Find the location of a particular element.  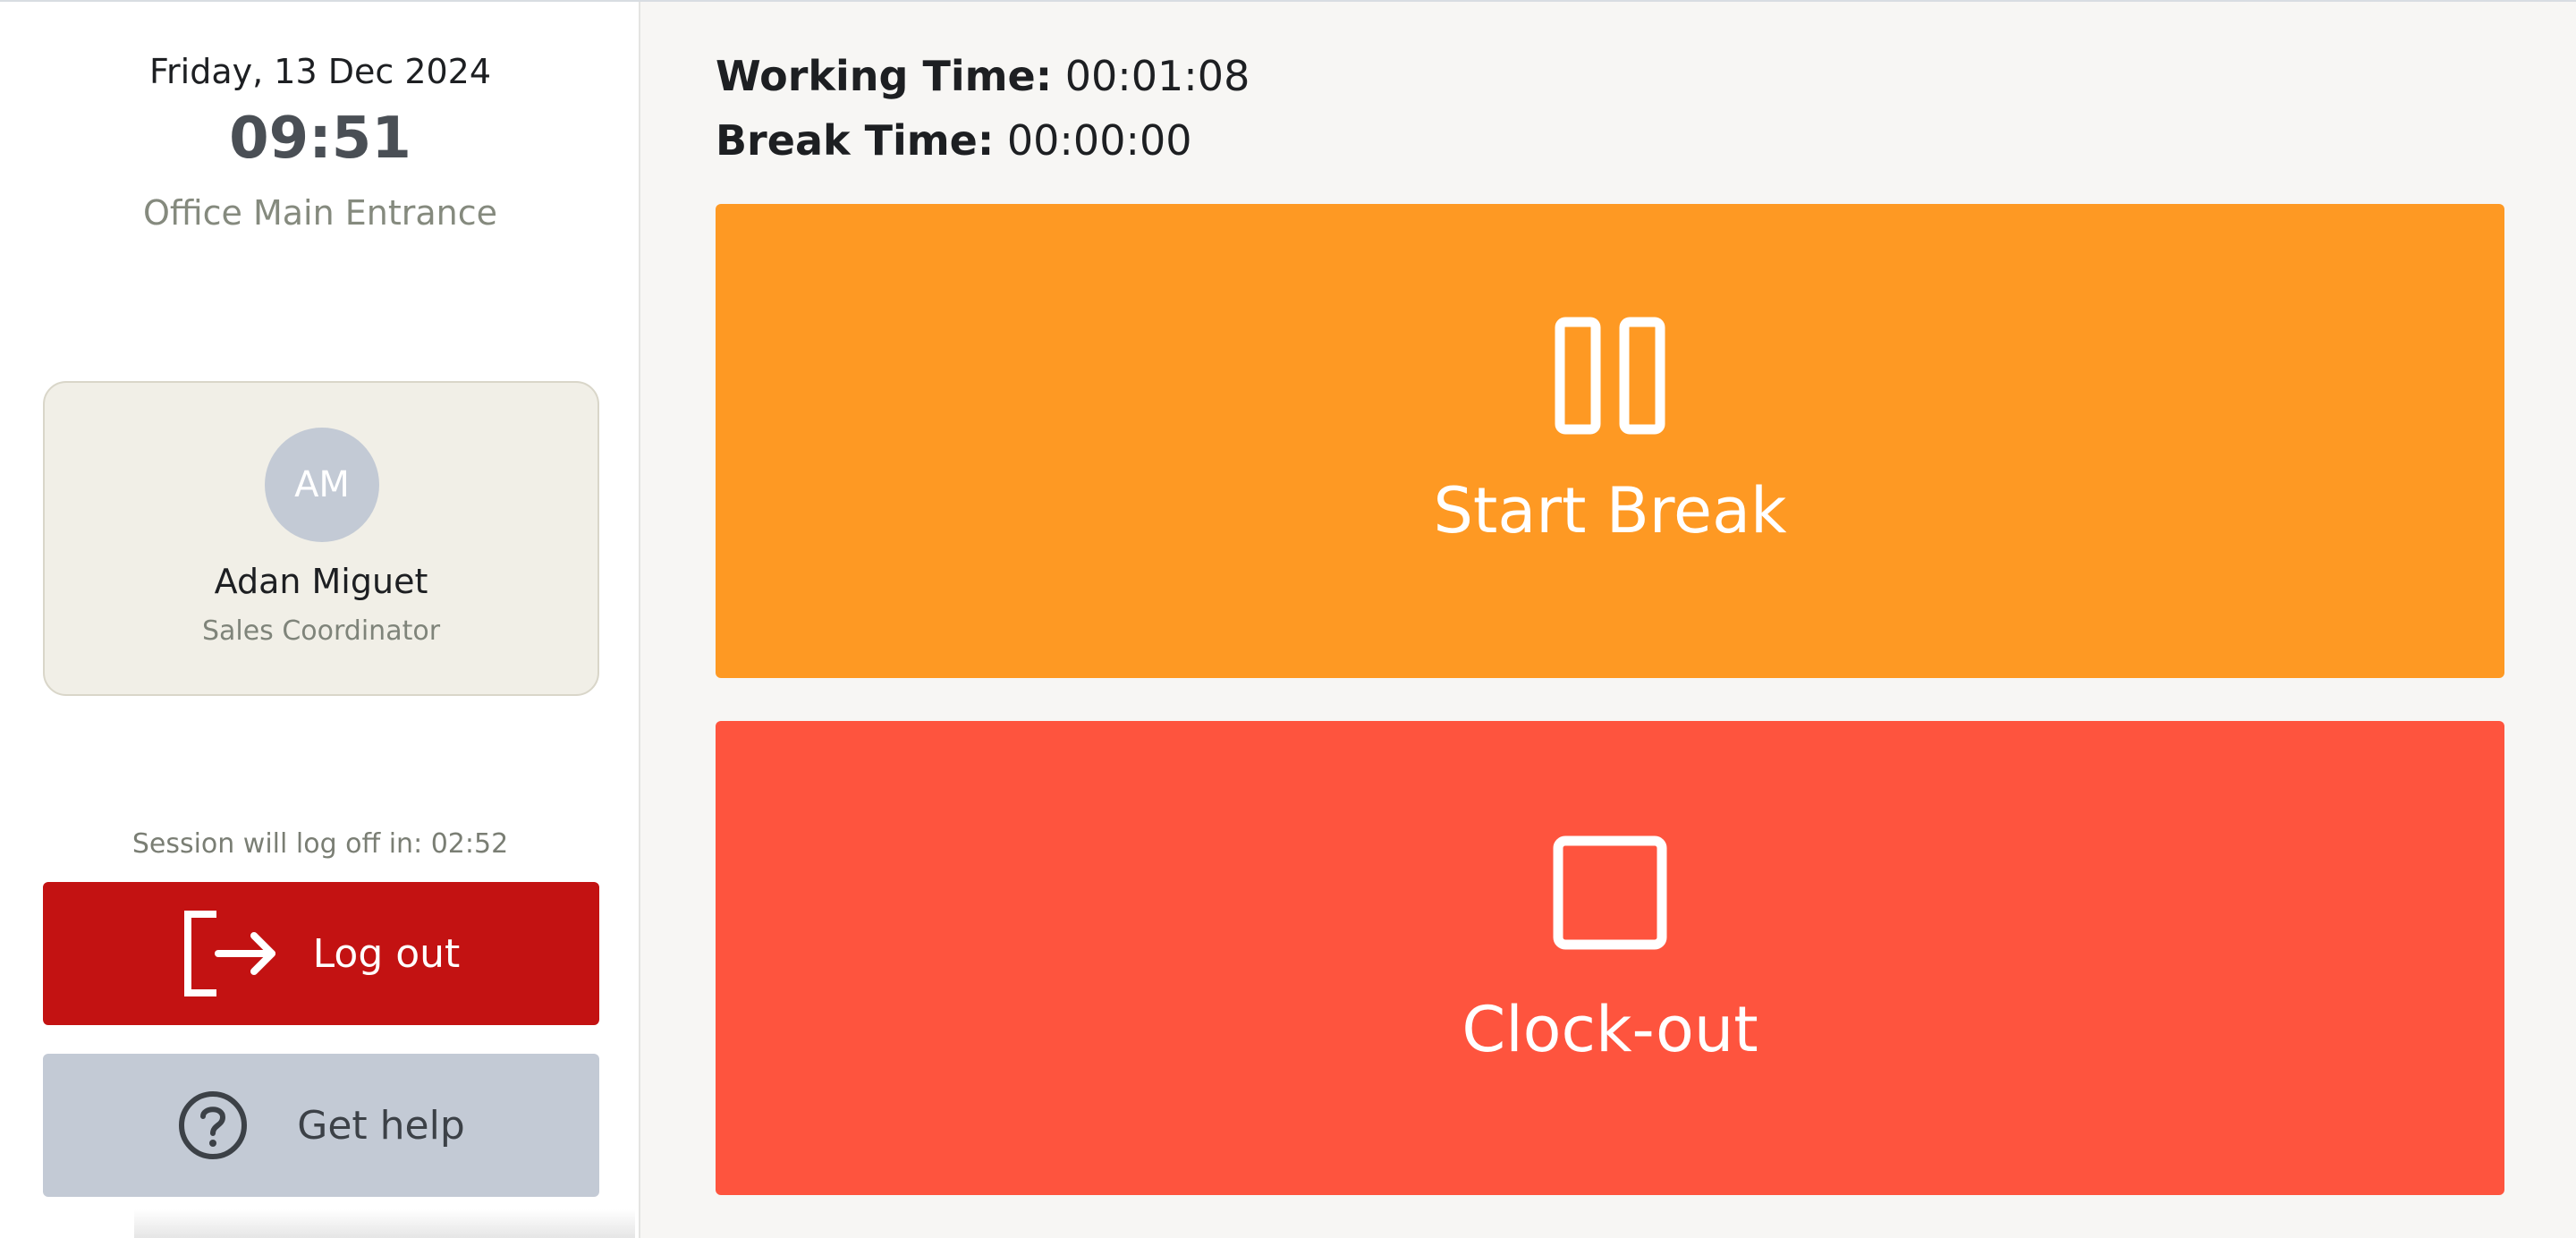

working-time: Working Time: 00:01:08 is located at coordinates (983, 76).